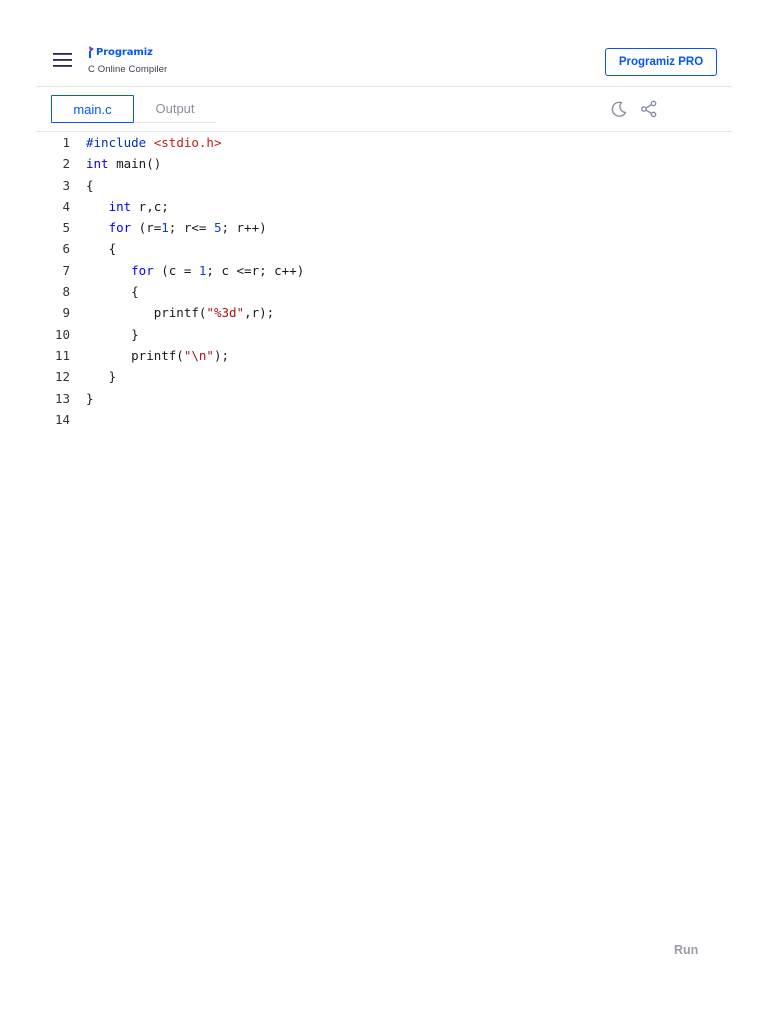 This screenshot has height=1024, width=768. I want to click on hamburger-menu-icon, so click(62, 60).